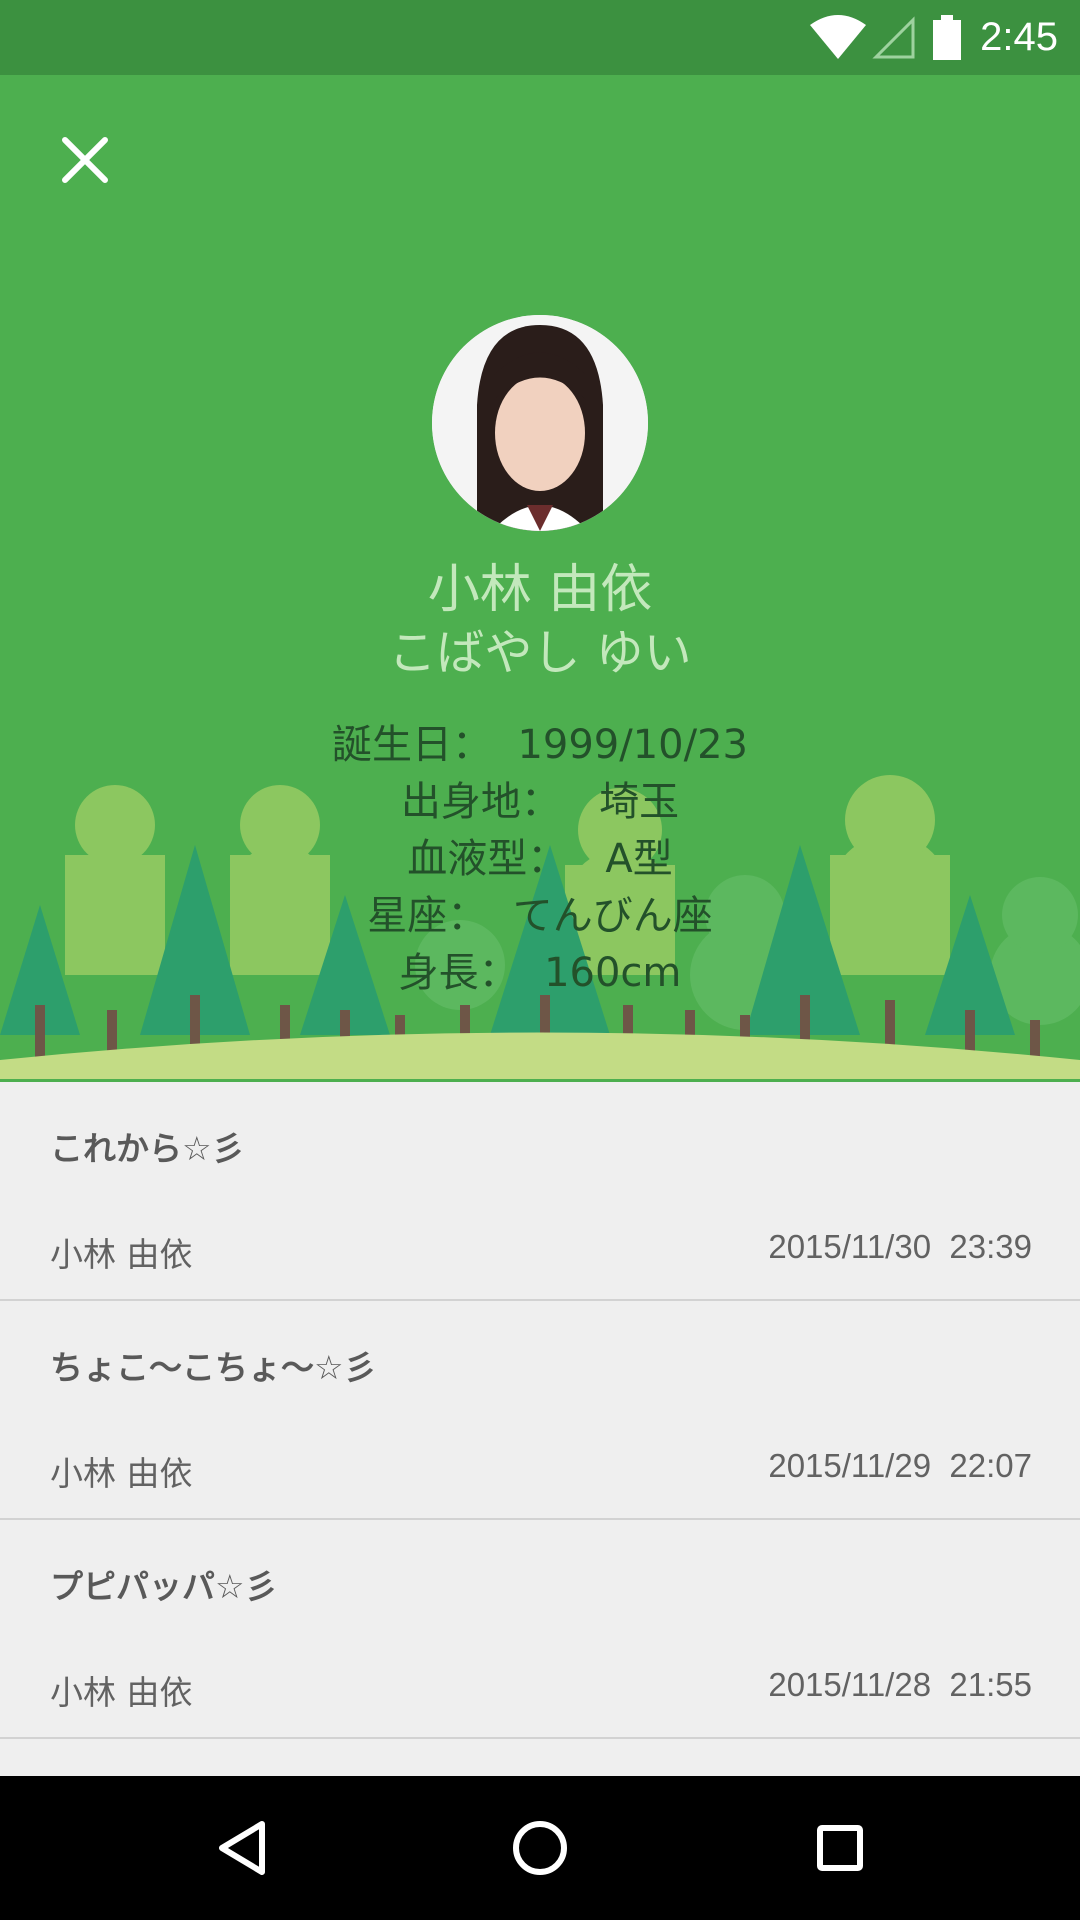 The width and height of the screenshot is (1080, 1920). I want to click on status-bar: 2:45, so click(540, 37).